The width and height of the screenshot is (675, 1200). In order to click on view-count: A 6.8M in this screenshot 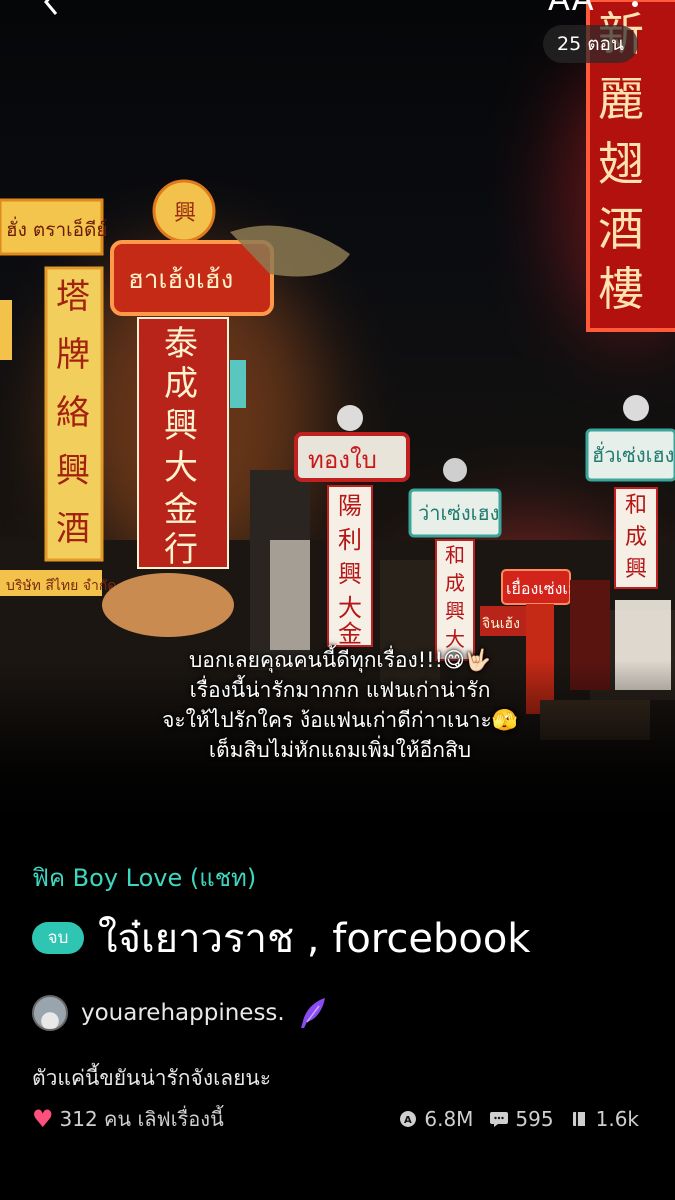, I will do `click(435, 1119)`.